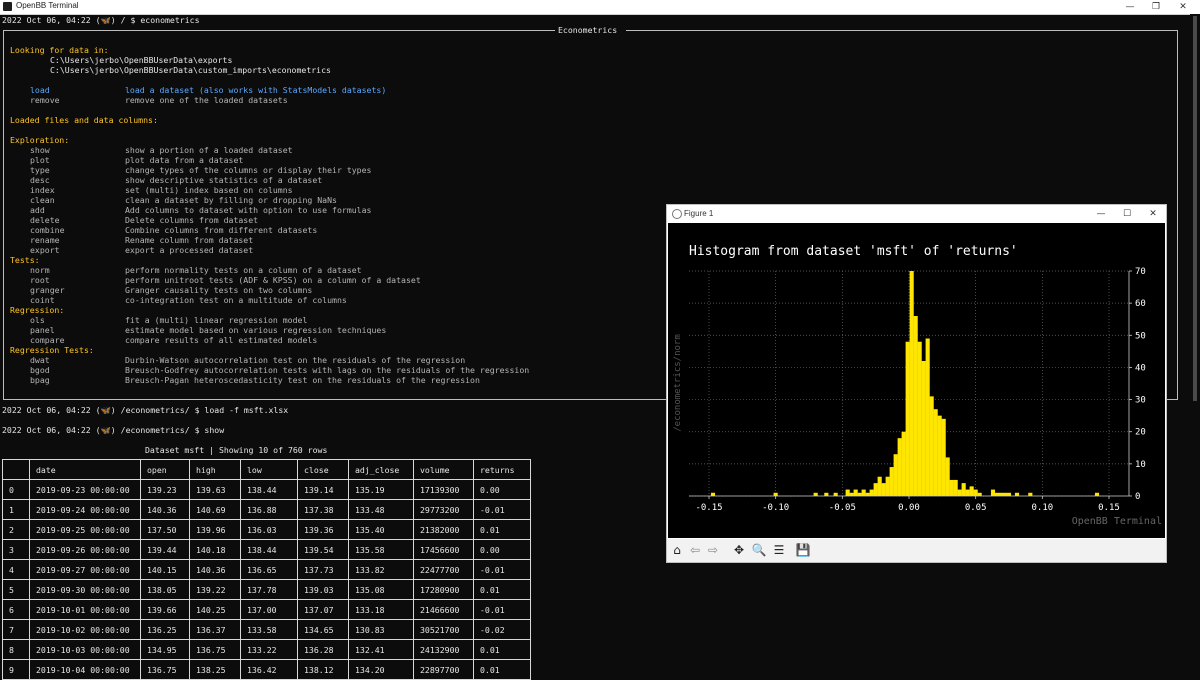  What do you see at coordinates (381, 529) in the screenshot?
I see `table-cell: 135.40` at bounding box center [381, 529].